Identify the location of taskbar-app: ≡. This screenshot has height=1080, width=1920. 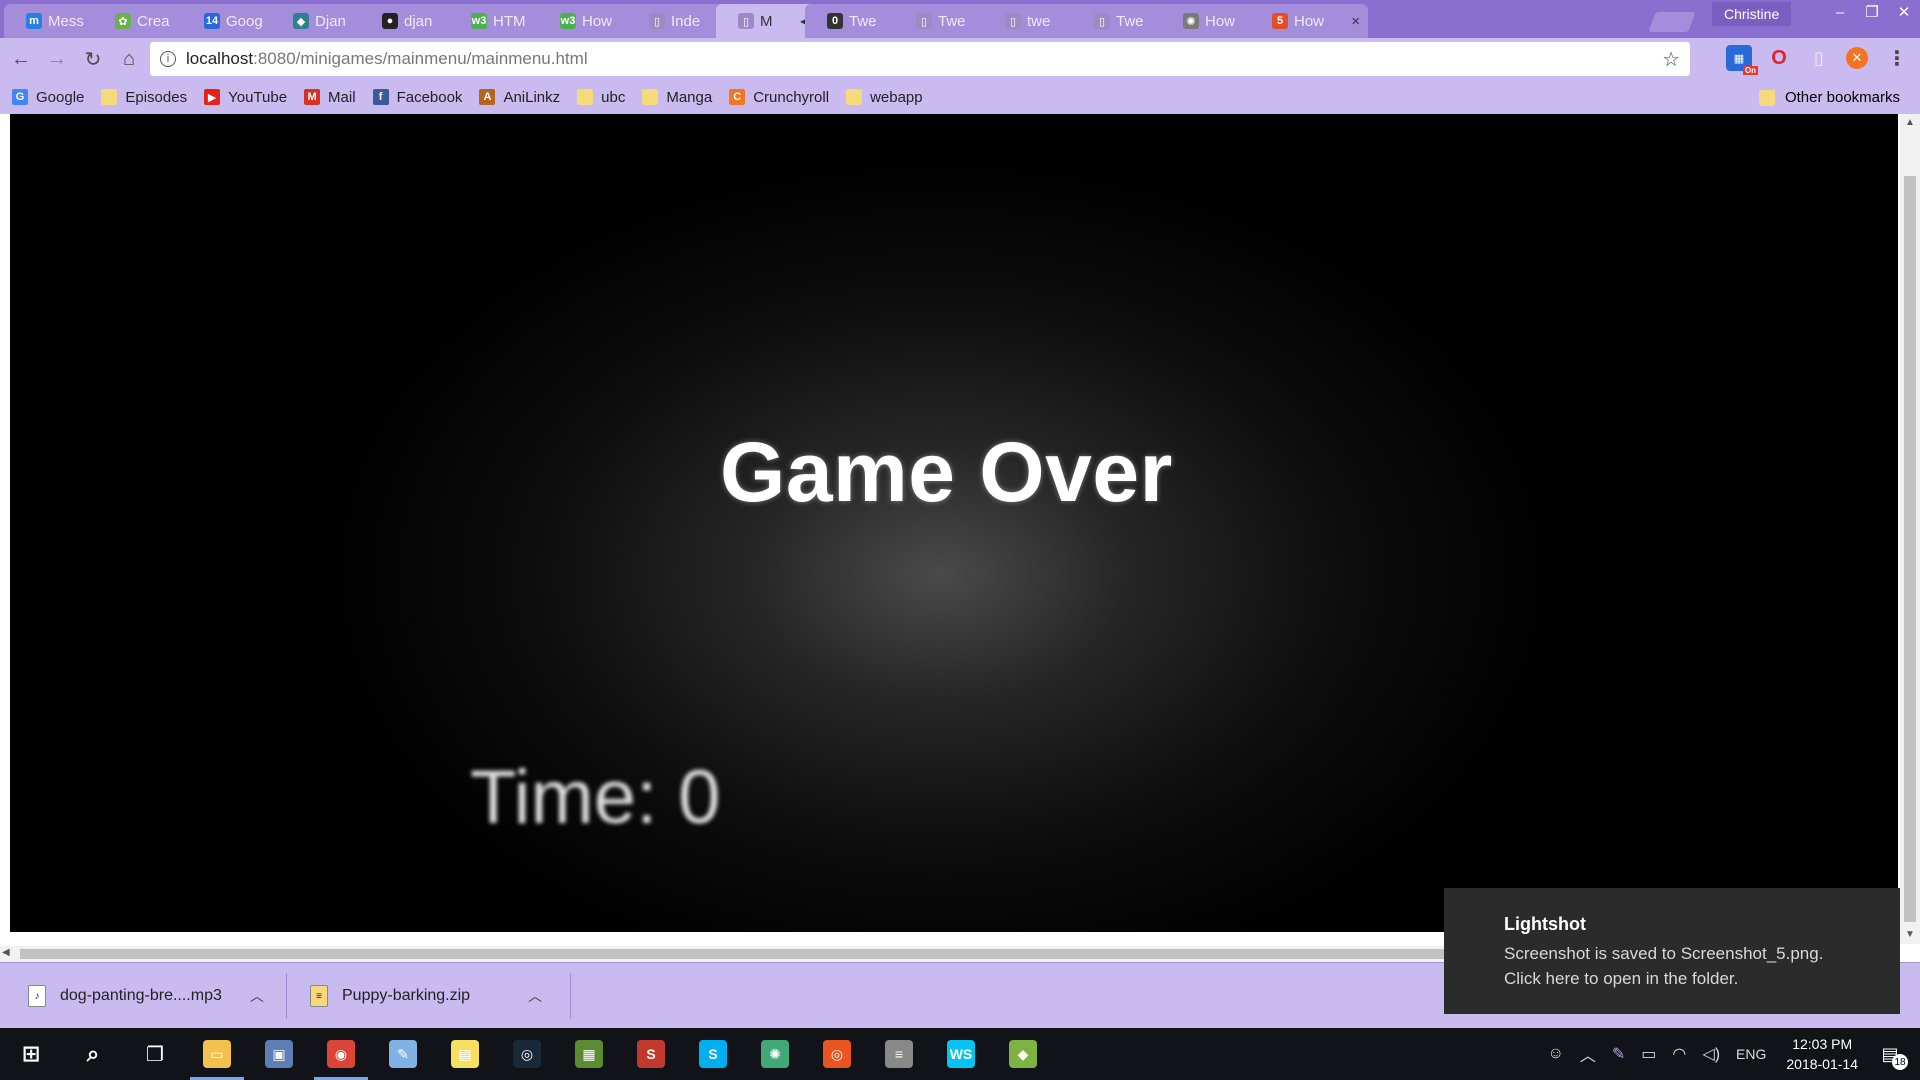
(899, 1054).